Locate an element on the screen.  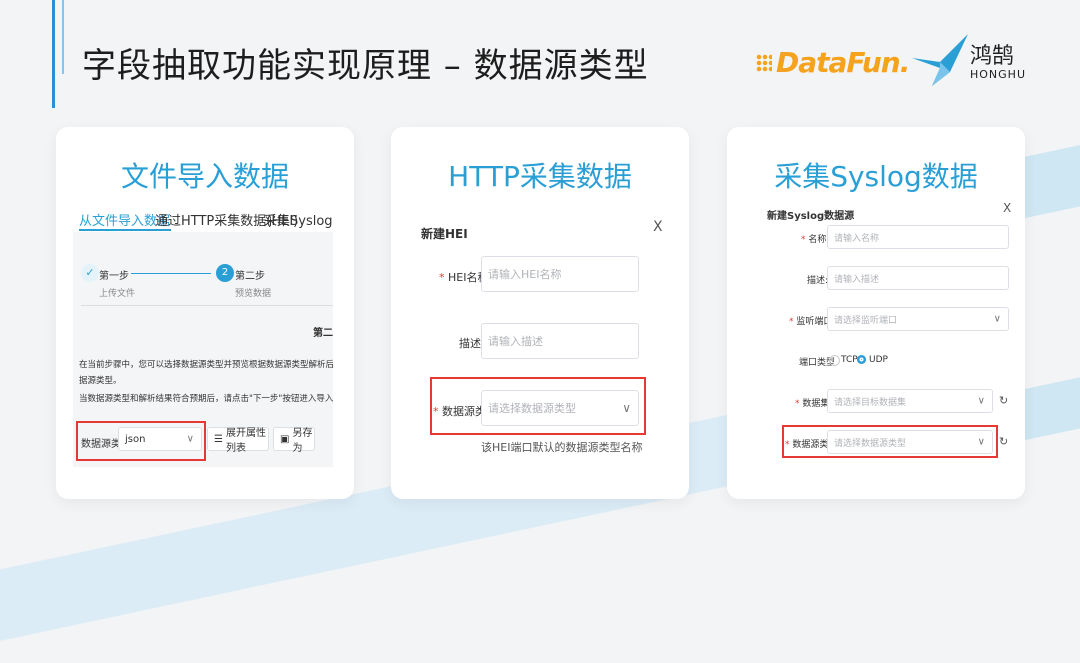
list-icon: ☰ is located at coordinates (218, 439).